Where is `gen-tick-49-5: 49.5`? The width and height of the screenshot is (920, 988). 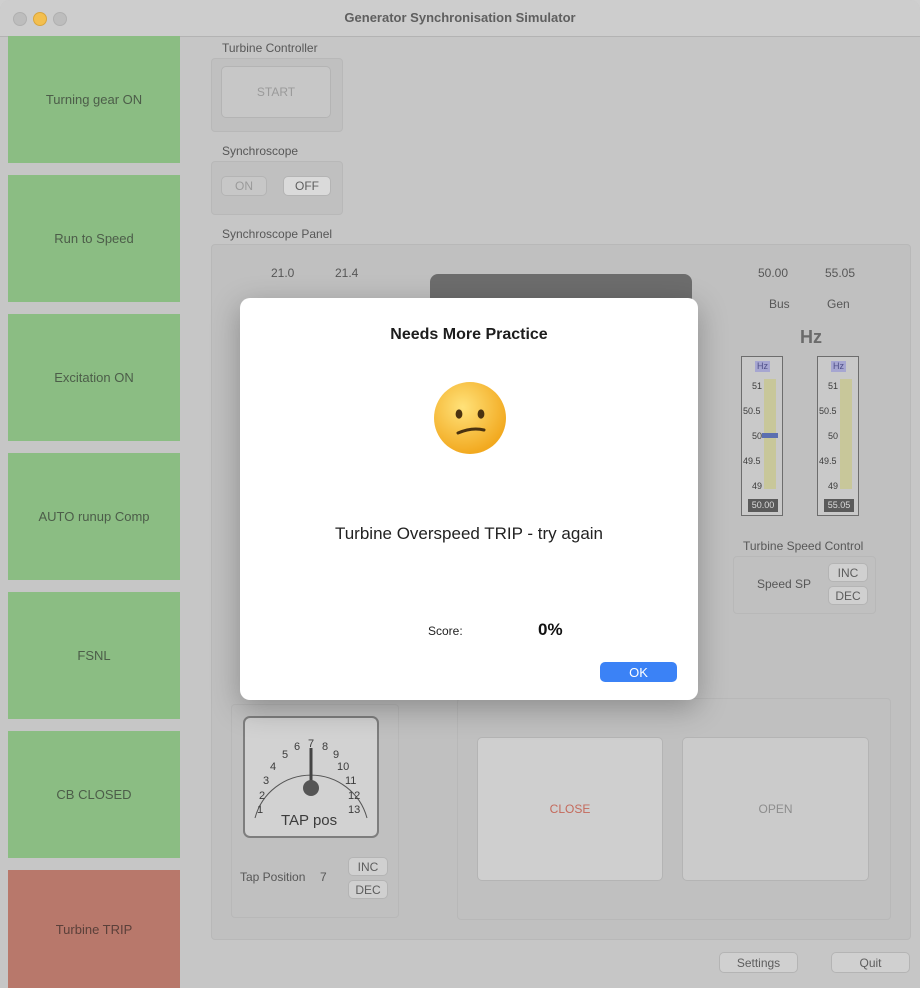 gen-tick-49-5: 49.5 is located at coordinates (828, 461).